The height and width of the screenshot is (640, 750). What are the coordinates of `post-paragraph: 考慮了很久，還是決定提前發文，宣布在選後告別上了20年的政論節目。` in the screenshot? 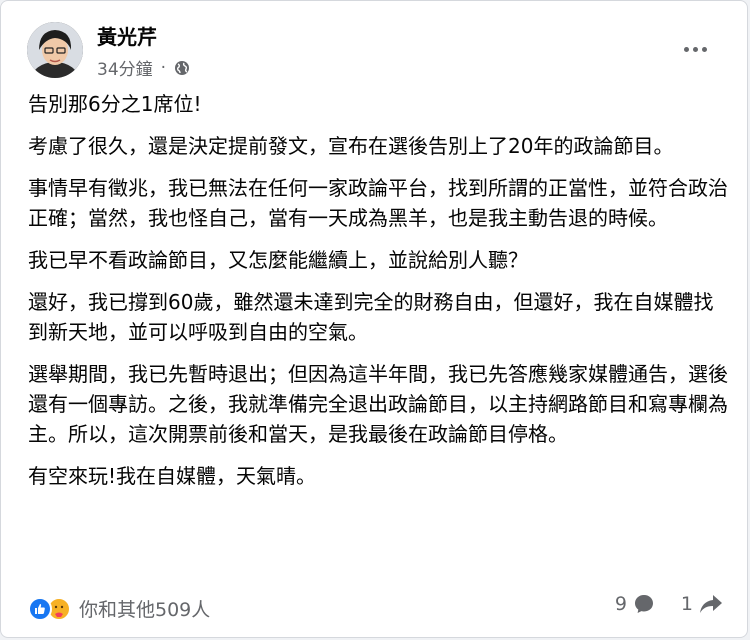 It's located at (351, 146).